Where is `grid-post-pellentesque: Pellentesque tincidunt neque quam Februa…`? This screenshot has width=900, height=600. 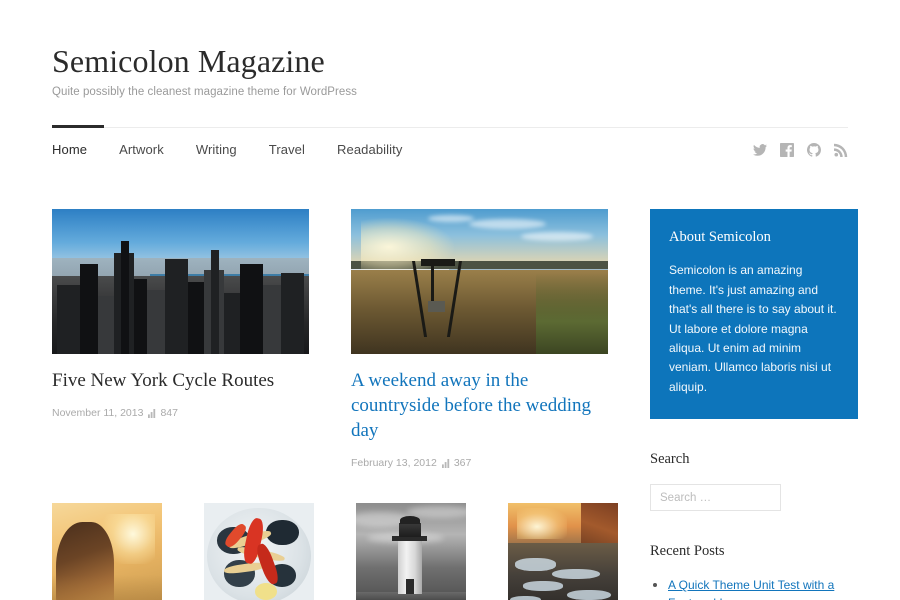 grid-post-pellentesque: Pellentesque tincidunt neque quam Februa… is located at coordinates (563, 551).